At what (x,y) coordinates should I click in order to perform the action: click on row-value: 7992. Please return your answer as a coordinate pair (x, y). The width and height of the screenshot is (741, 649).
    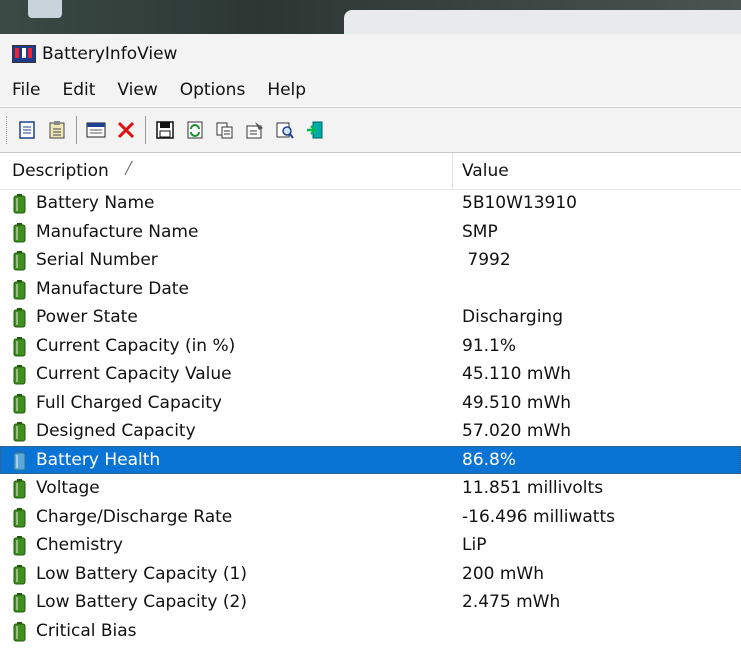
    Looking at the image, I should click on (486, 260).